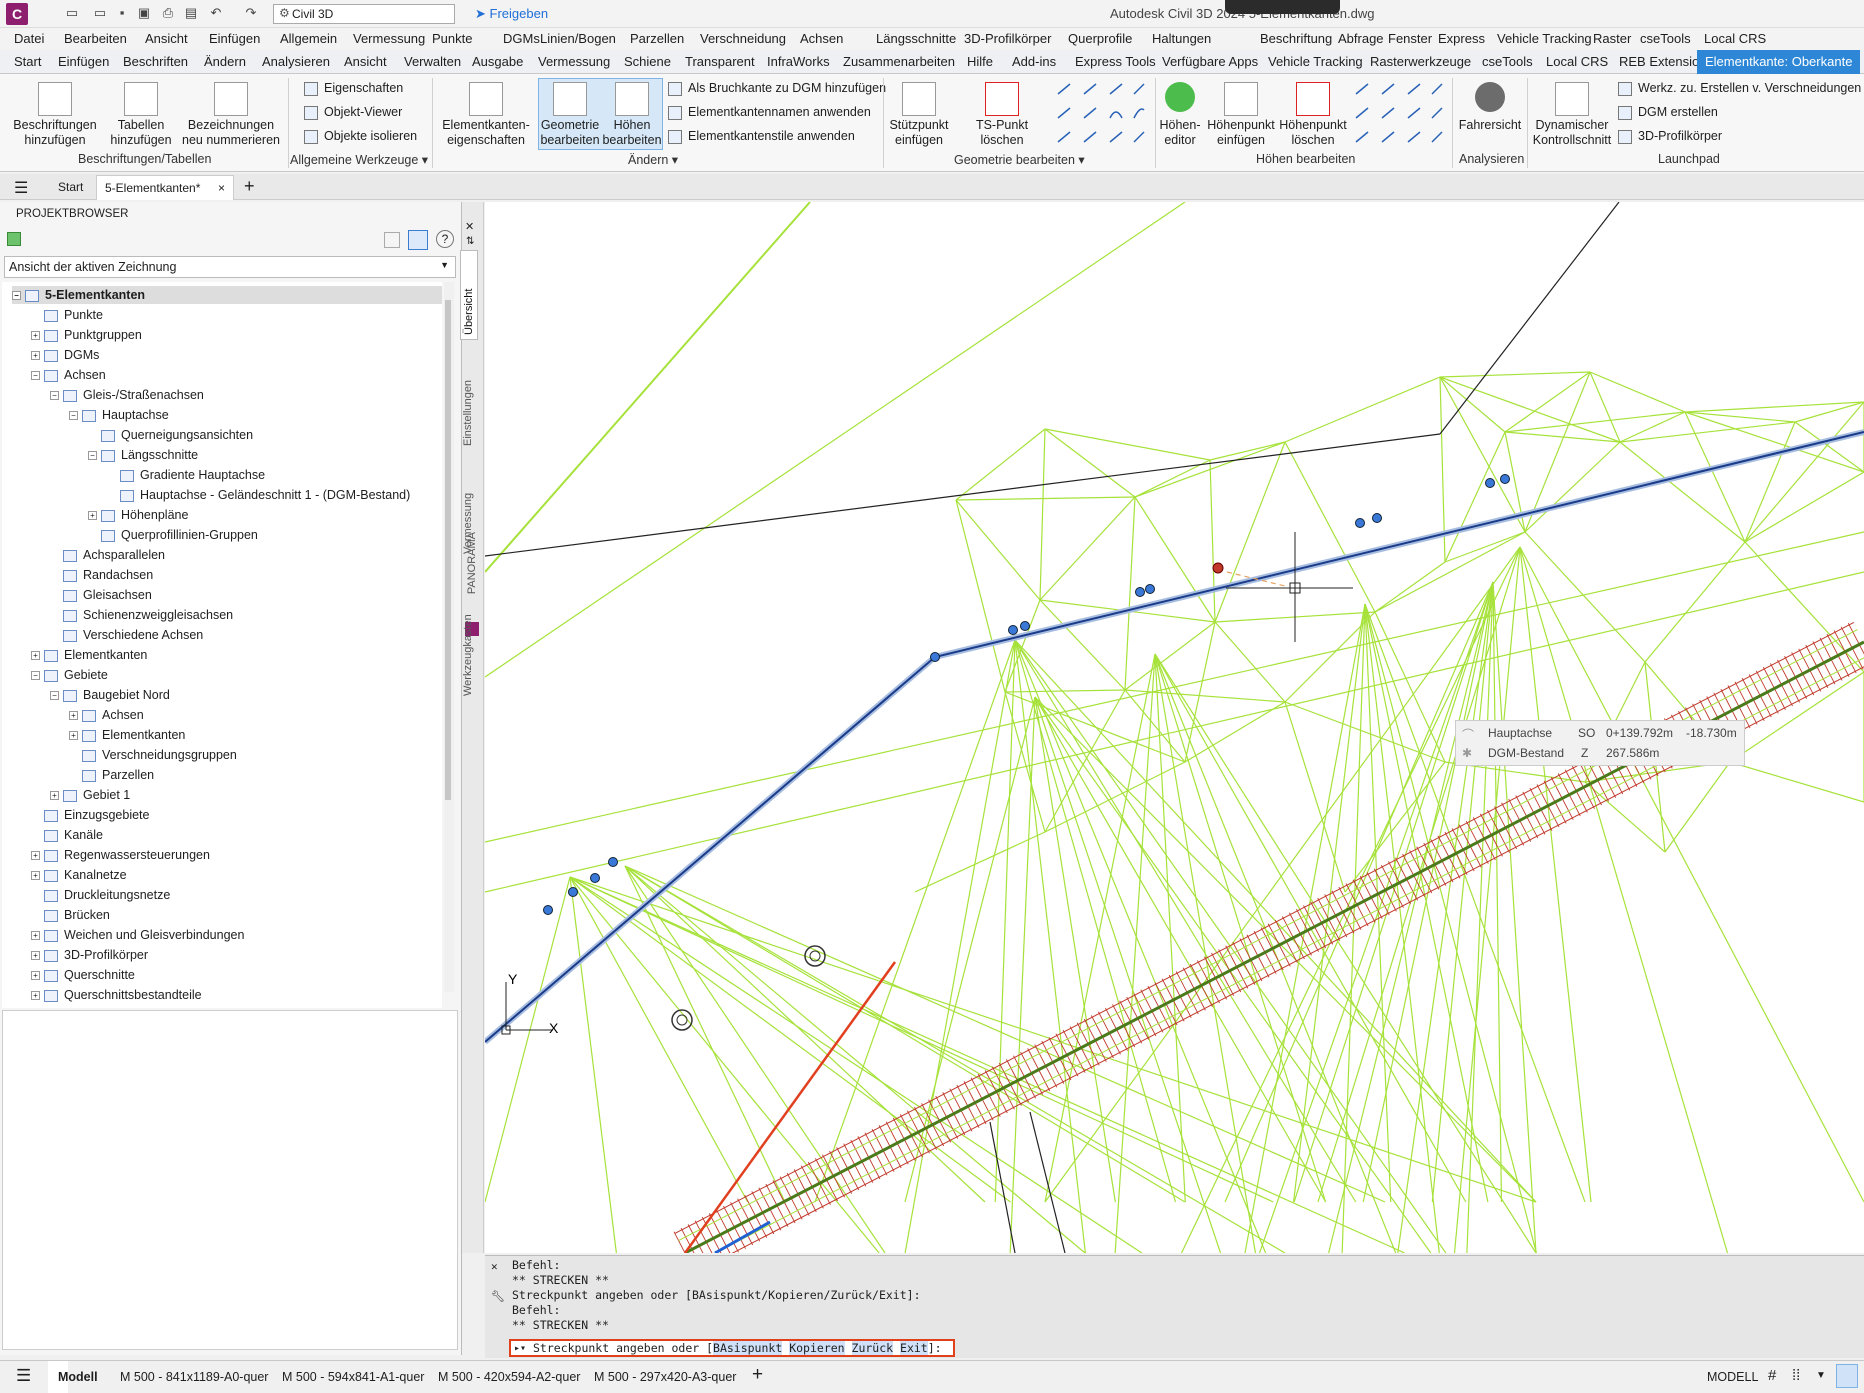 Image resolution: width=1864 pixels, height=1393 pixels. What do you see at coordinates (445, 239) in the screenshot?
I see `help-icon: ?` at bounding box center [445, 239].